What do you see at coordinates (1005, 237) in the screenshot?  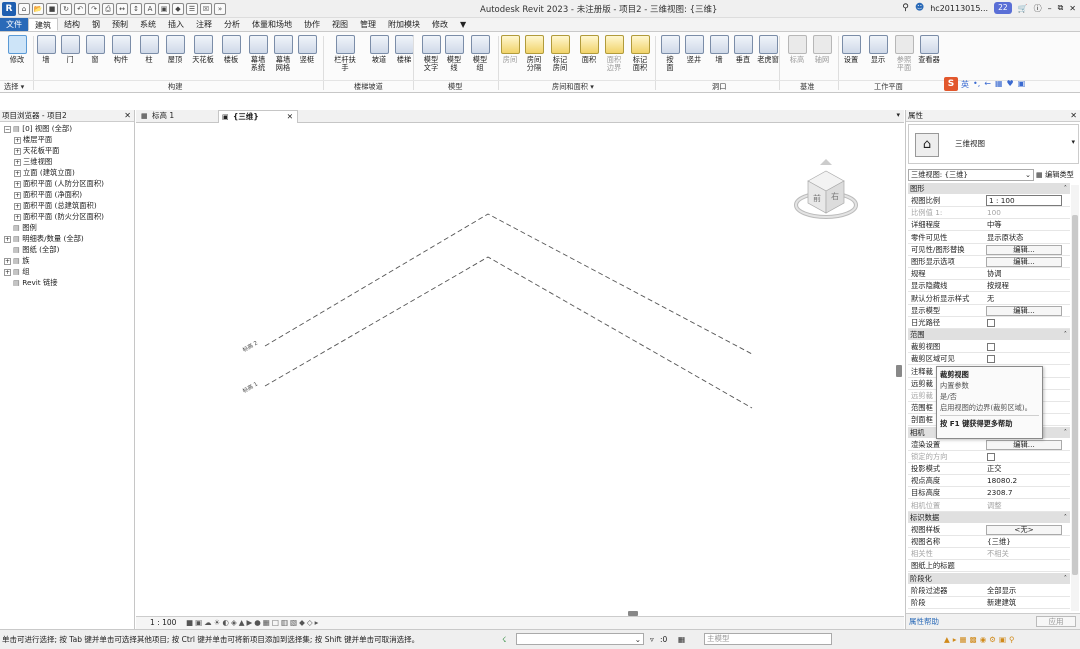 I see `property-value: 显示原状态` at bounding box center [1005, 237].